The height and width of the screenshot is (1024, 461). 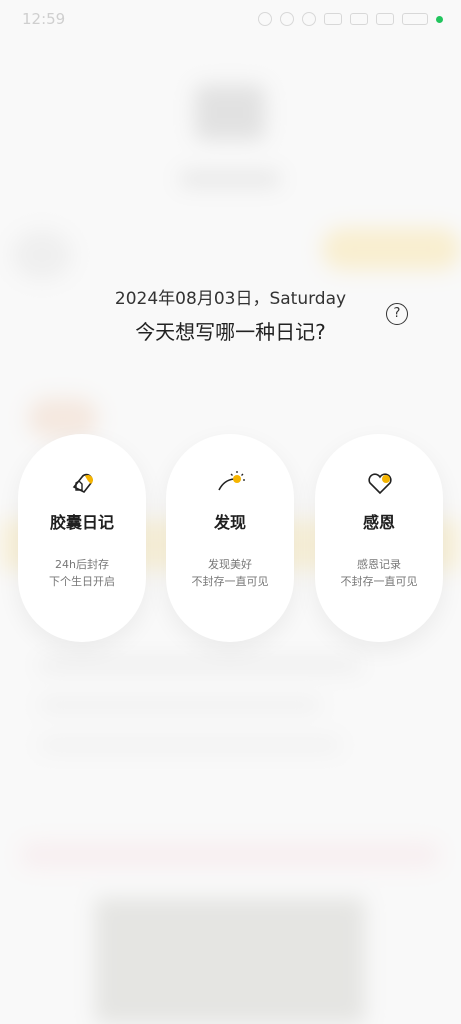 What do you see at coordinates (230, 20) in the screenshot?
I see `status-bar: 12:59` at bounding box center [230, 20].